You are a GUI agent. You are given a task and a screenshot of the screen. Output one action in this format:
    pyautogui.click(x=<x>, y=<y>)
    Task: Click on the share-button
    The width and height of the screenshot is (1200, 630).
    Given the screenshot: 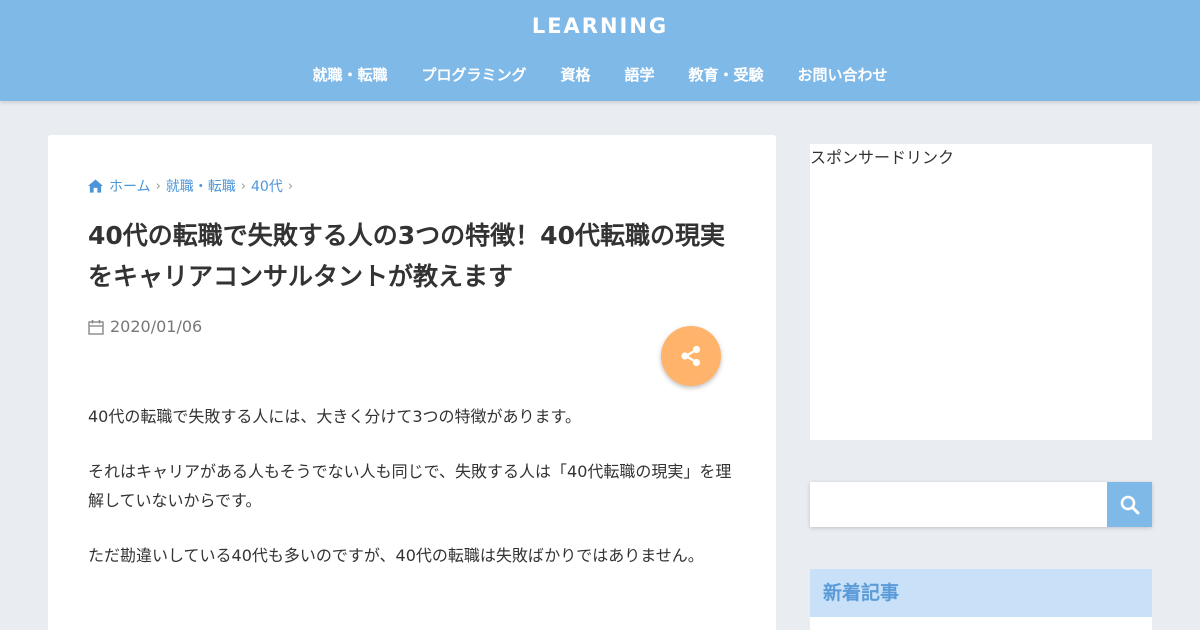 What is the action you would take?
    pyautogui.click(x=691, y=356)
    